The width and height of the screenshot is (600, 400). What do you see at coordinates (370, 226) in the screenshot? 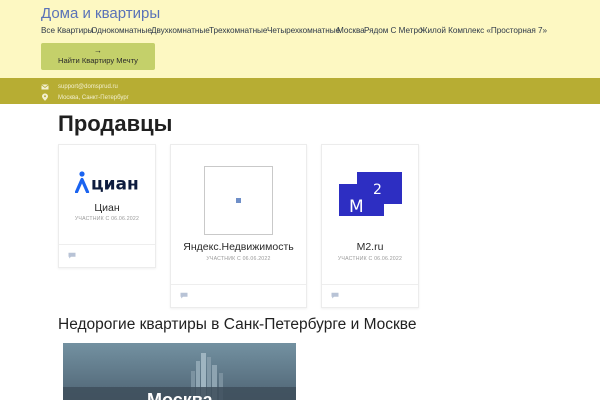
I see `seller-card-m2: M 2 M2.ru УЧАСТНИК С 06.06.2022` at bounding box center [370, 226].